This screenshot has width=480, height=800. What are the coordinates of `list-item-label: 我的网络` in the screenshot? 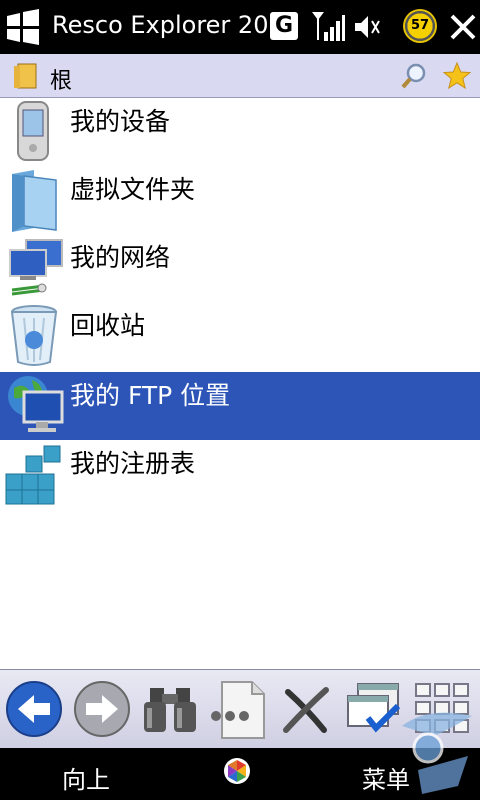 It's located at (120, 257).